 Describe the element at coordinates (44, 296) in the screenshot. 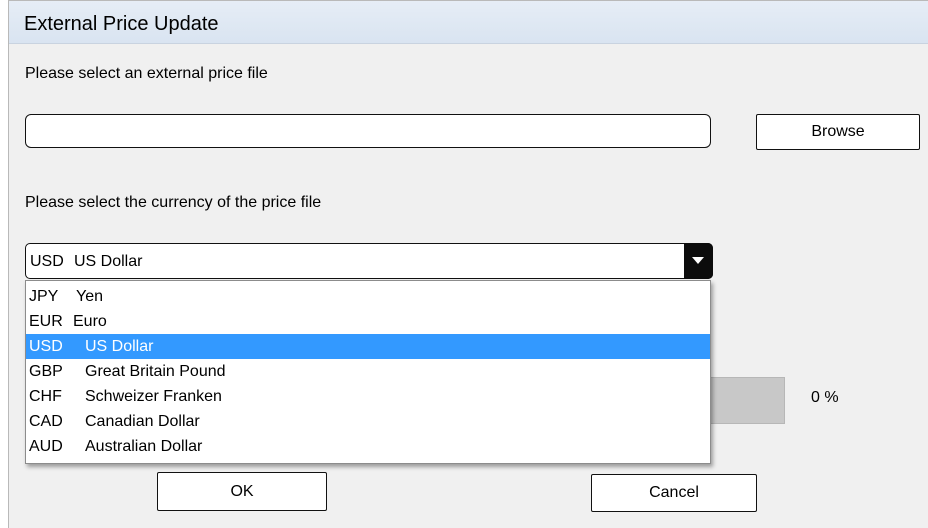

I see `option-code: JPY` at that location.